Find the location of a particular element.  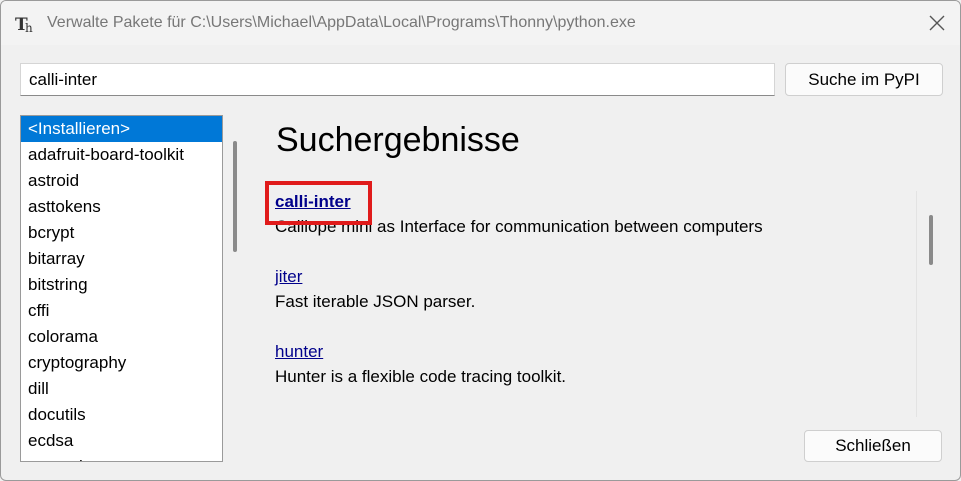

package-list-item: cffi is located at coordinates (121, 311).